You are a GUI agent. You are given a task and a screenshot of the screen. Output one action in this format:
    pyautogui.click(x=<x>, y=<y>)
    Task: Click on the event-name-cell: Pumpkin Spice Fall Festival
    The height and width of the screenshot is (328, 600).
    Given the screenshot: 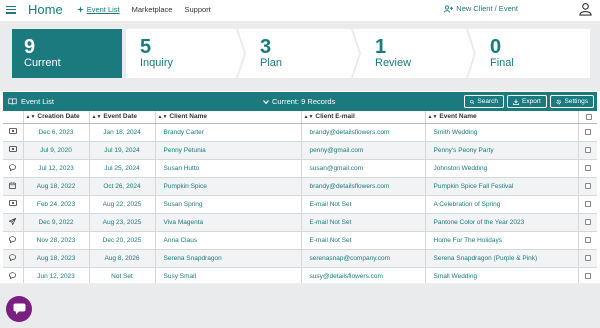 What is the action you would take?
    pyautogui.click(x=502, y=186)
    